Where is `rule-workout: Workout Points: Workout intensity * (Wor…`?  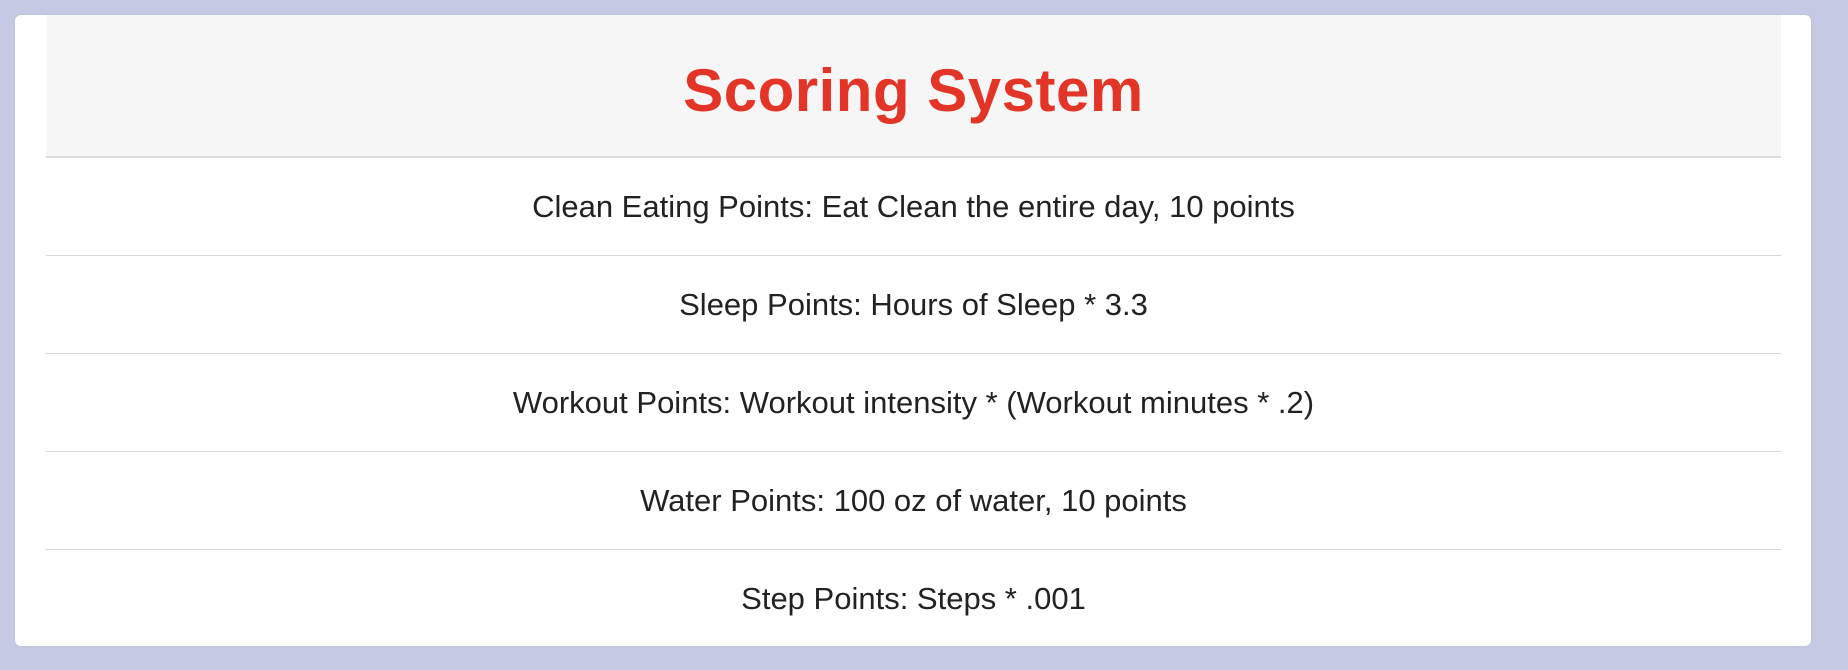 rule-workout: Workout Points: Workout intensity * (Wor… is located at coordinates (913, 403).